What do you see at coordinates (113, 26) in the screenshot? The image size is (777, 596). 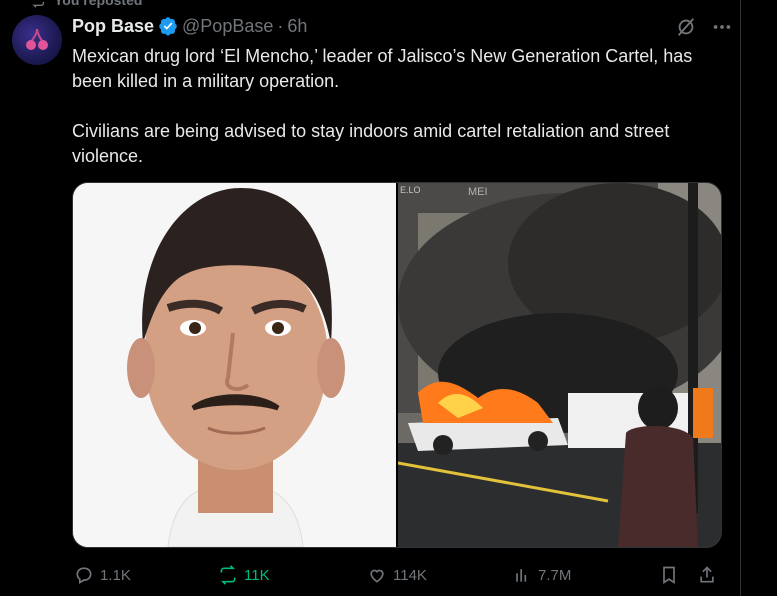 I see `author-name: Pop Base` at bounding box center [113, 26].